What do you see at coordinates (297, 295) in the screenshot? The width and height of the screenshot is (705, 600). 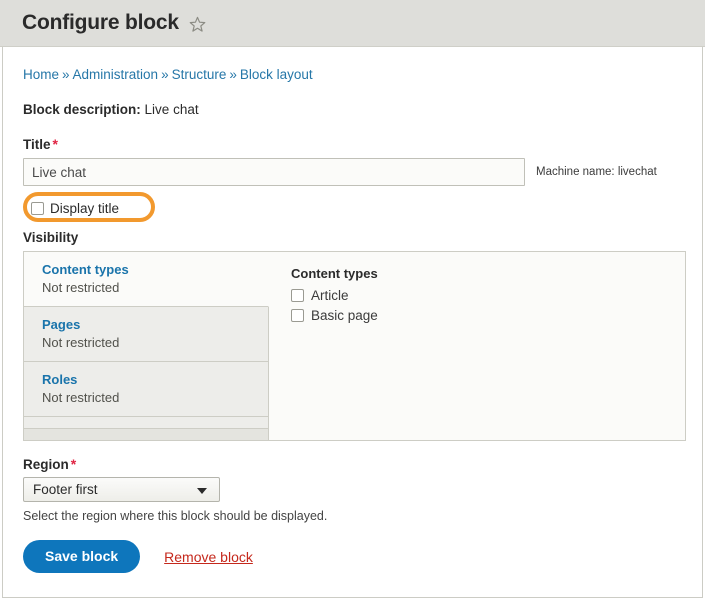 I see `article-checkbox` at bounding box center [297, 295].